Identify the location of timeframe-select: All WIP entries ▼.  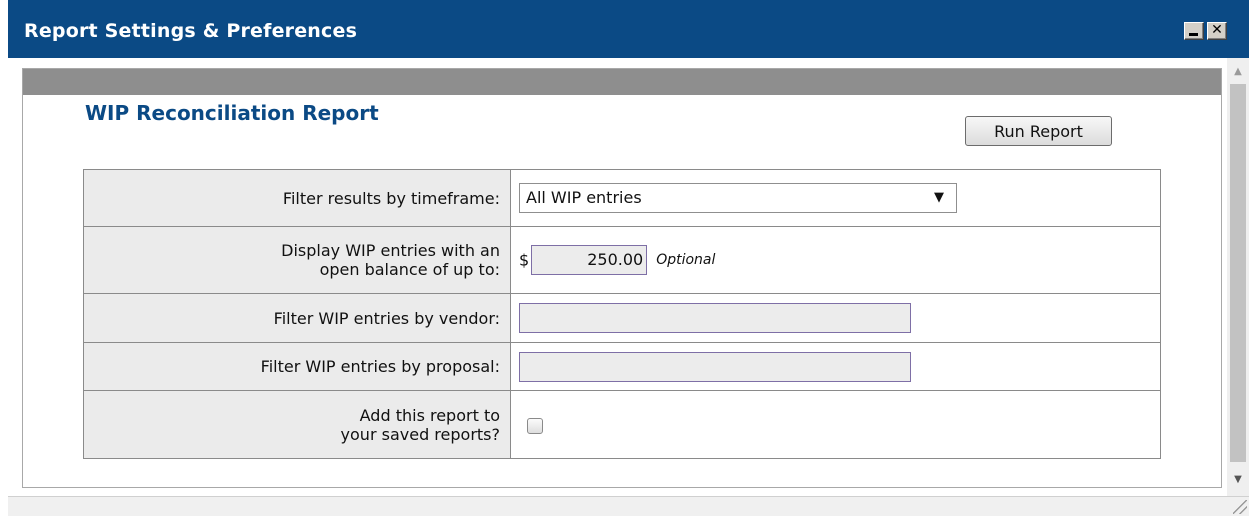
(738, 198).